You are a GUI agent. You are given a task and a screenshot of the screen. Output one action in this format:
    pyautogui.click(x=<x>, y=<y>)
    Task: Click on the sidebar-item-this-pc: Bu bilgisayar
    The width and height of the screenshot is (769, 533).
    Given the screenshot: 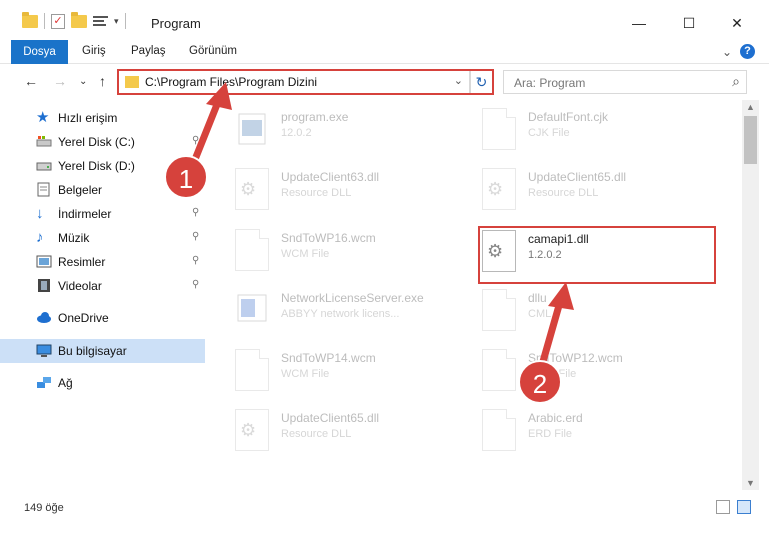 What is the action you would take?
    pyautogui.click(x=102, y=351)
    